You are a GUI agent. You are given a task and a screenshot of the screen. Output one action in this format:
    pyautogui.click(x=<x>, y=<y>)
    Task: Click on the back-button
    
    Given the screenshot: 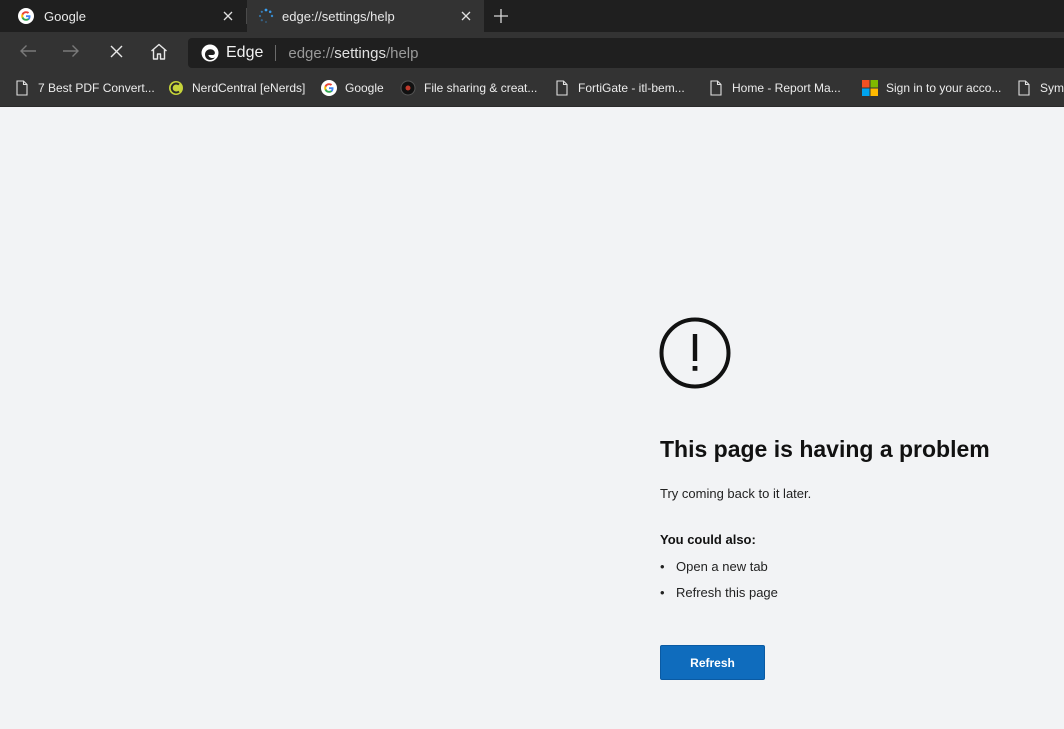 What is the action you would take?
    pyautogui.click(x=28, y=51)
    